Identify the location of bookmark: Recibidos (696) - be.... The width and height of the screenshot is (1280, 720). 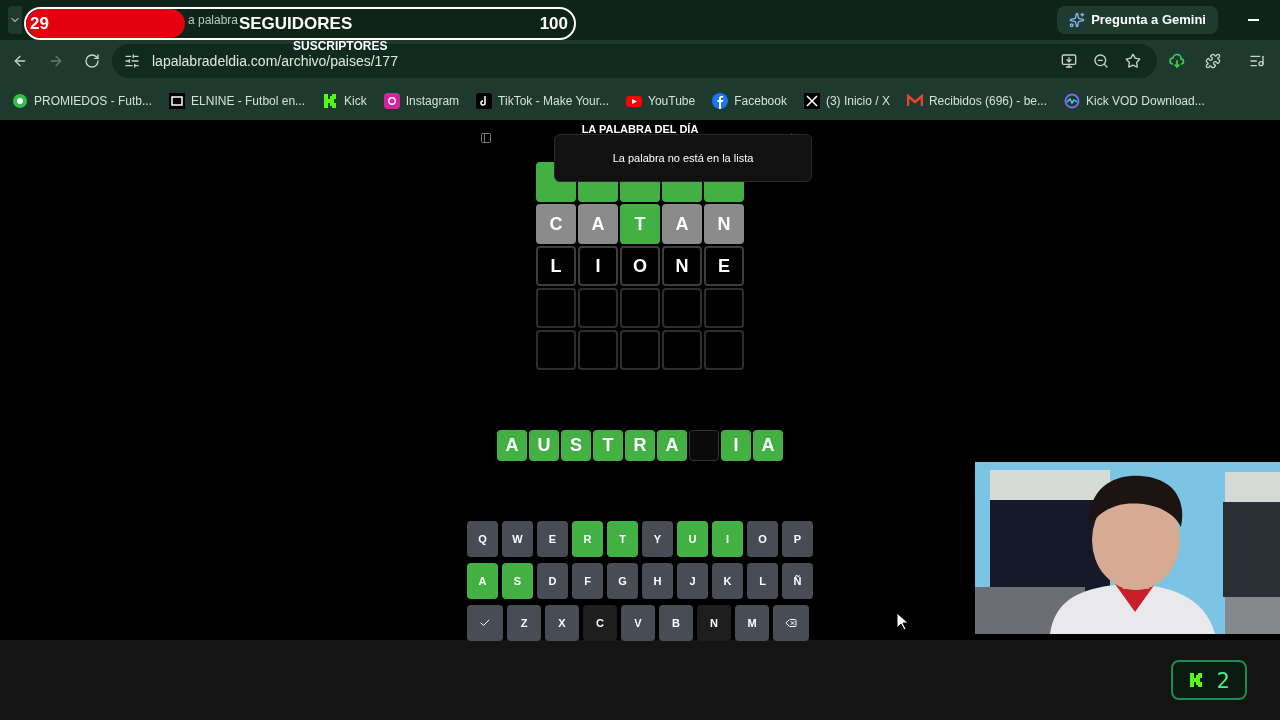
(976, 101).